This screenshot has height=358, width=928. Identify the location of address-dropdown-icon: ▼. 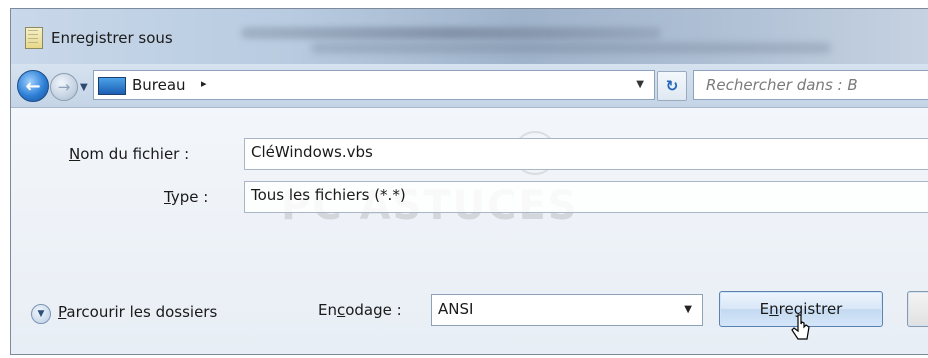
(640, 84).